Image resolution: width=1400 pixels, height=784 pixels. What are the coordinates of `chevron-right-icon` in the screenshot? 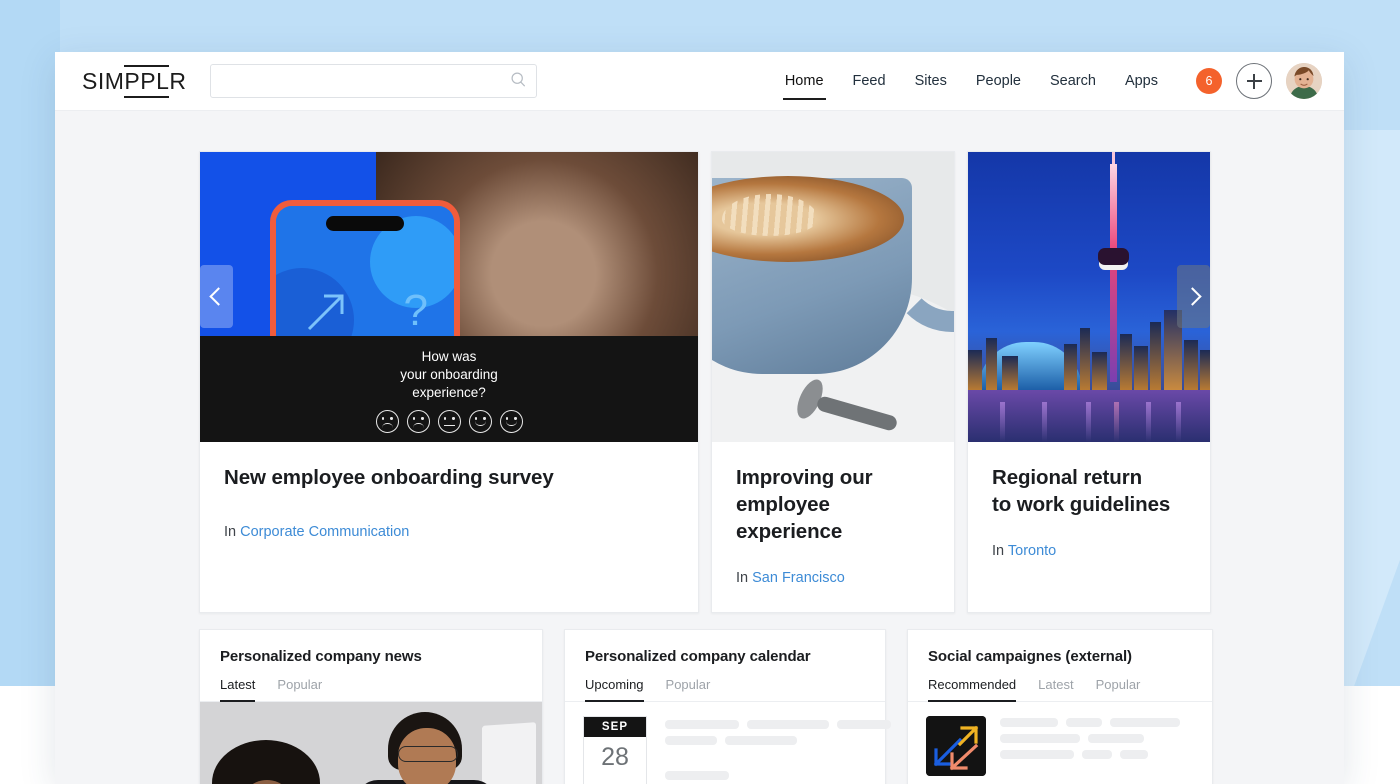 It's located at (1192, 296).